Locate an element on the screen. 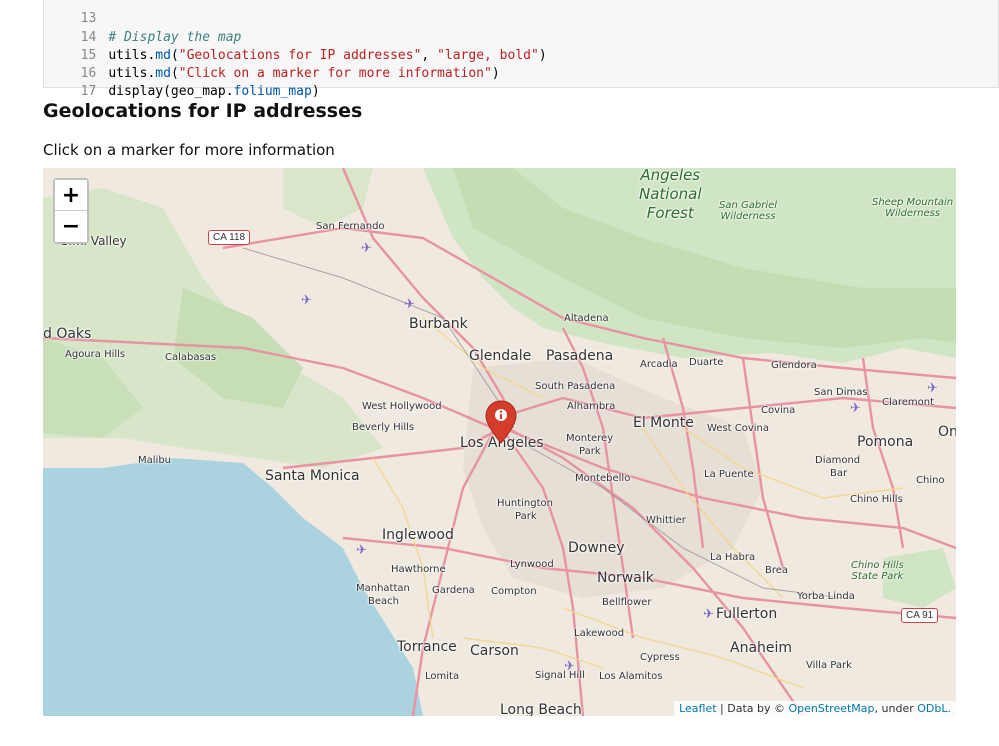 The height and width of the screenshot is (746, 999). map-label: Agoura Hills is located at coordinates (95, 354).